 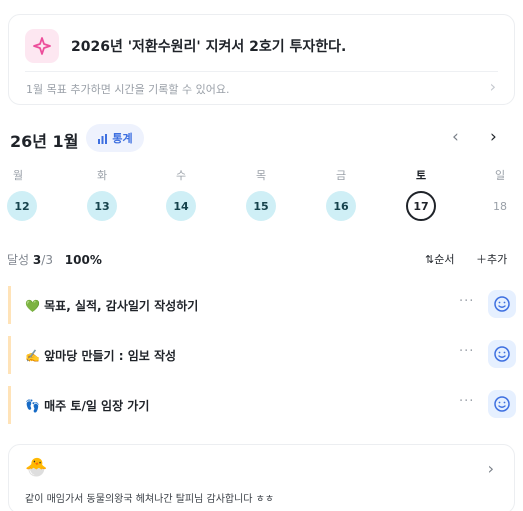 I want to click on bar-chart-icon, so click(x=103, y=138).